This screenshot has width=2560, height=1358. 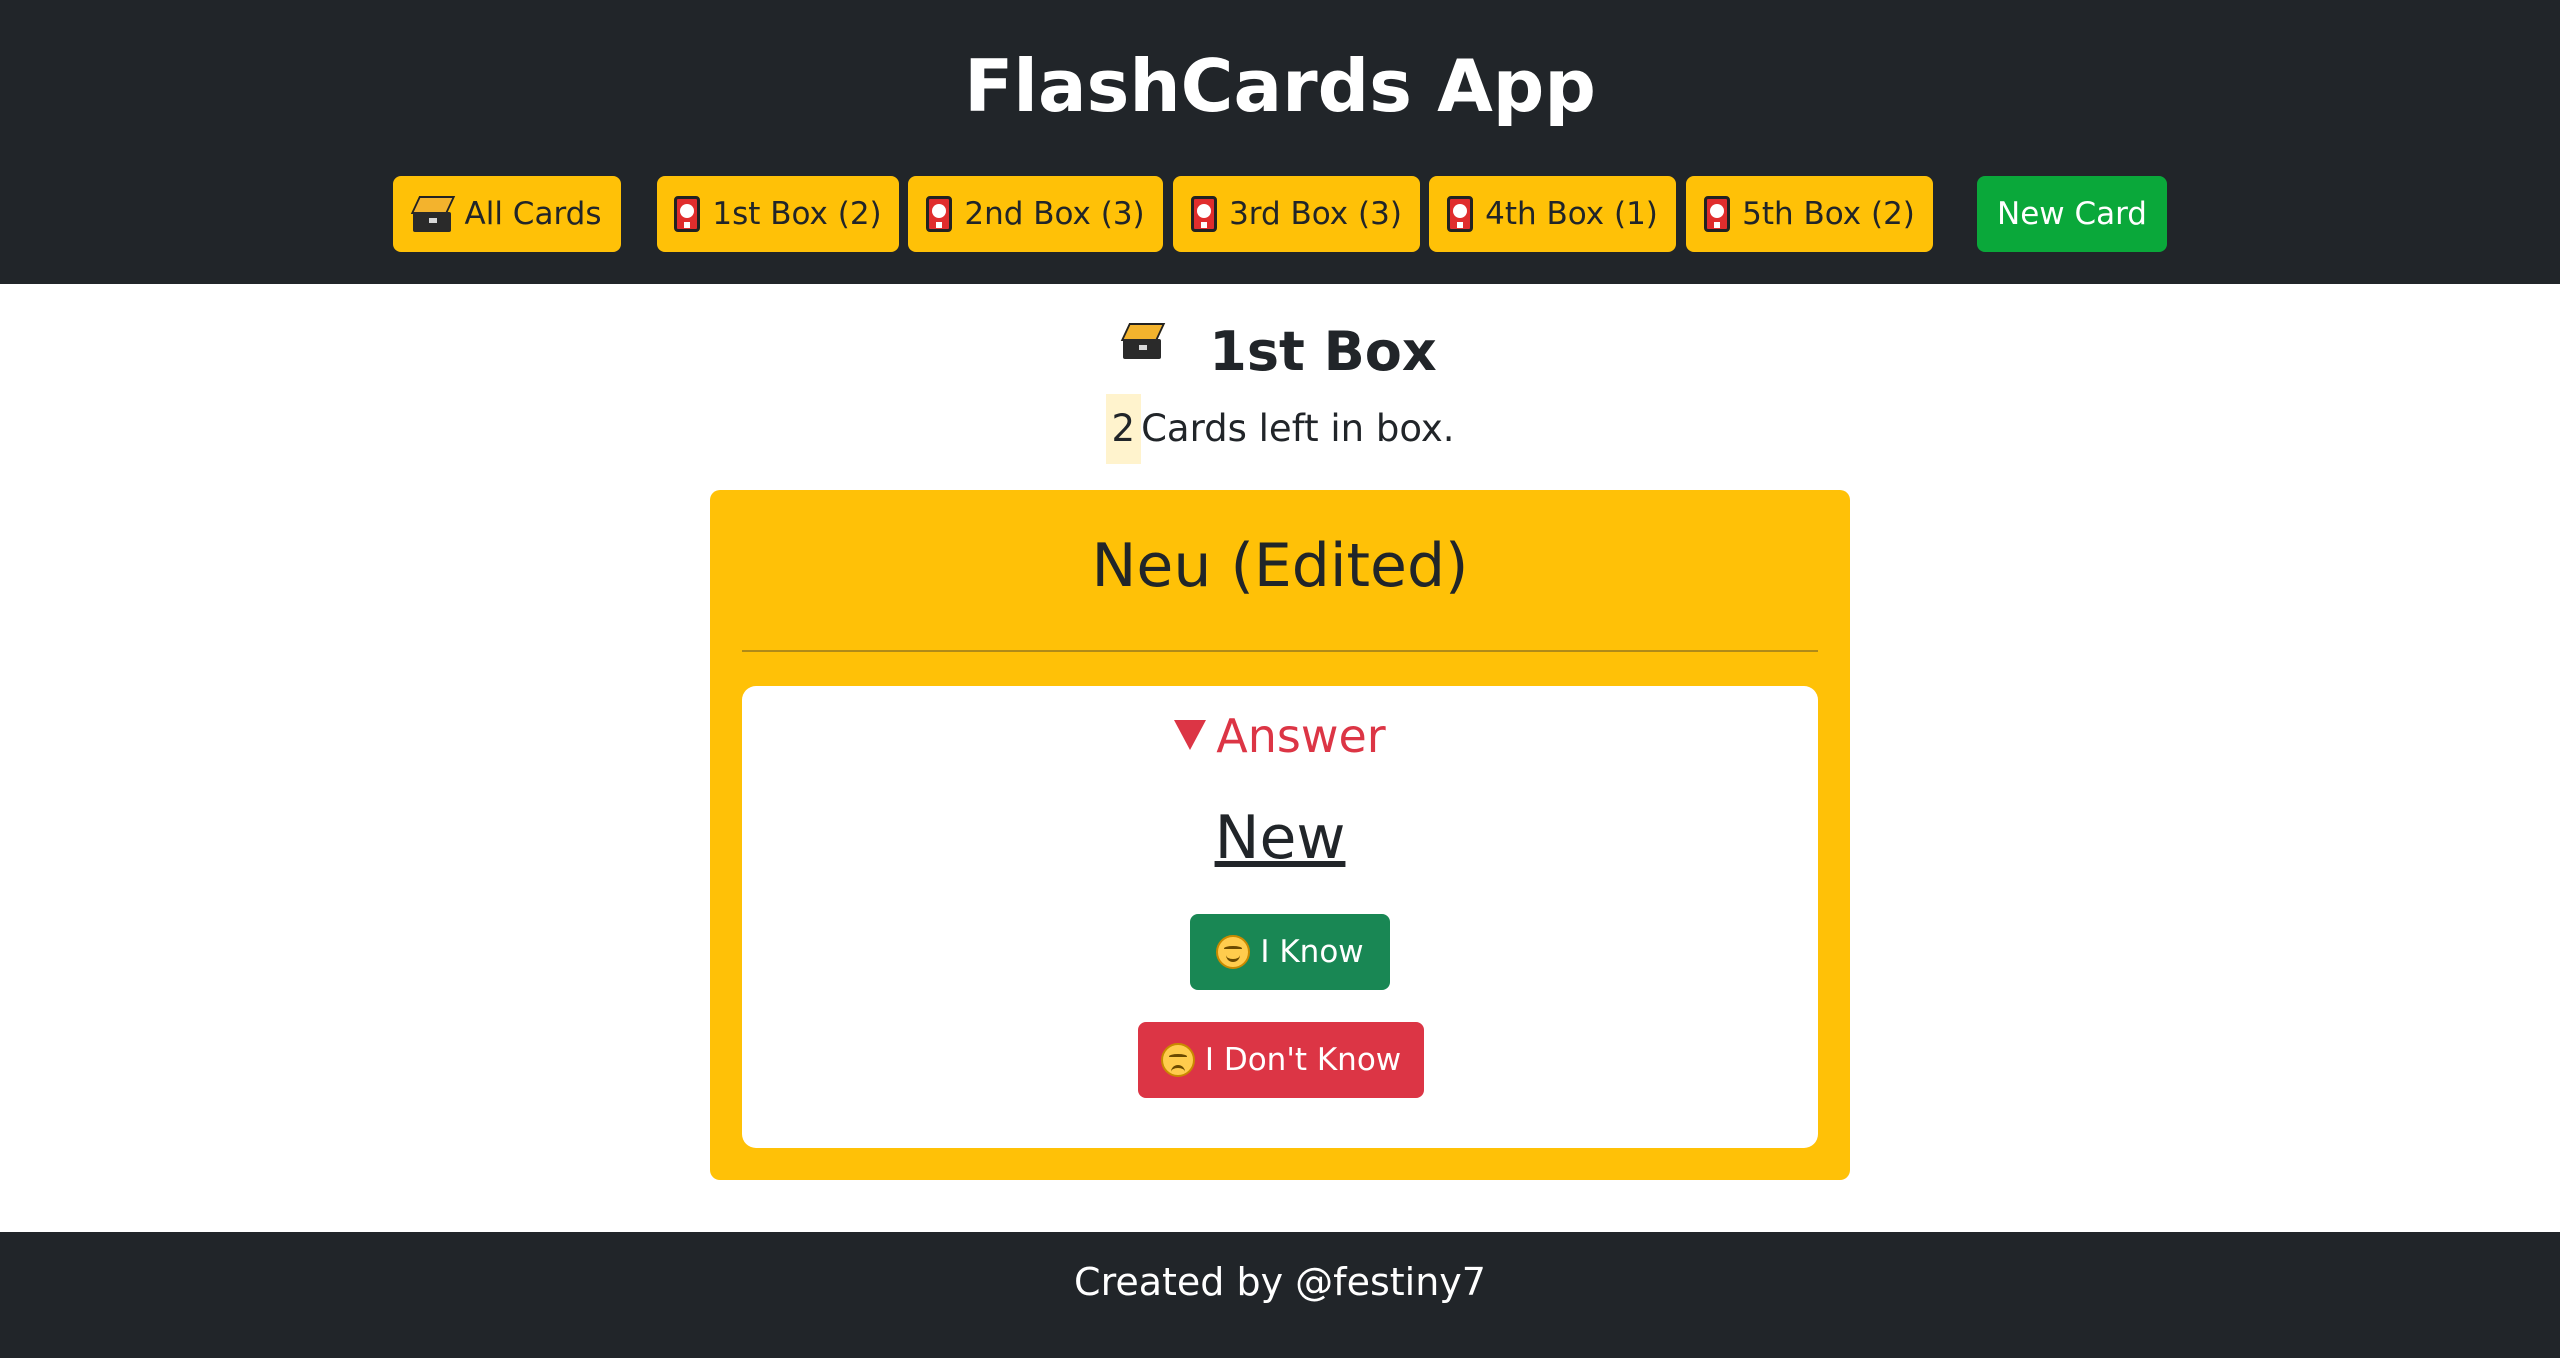 I want to click on triangle-down-icon, so click(x=1190, y=735).